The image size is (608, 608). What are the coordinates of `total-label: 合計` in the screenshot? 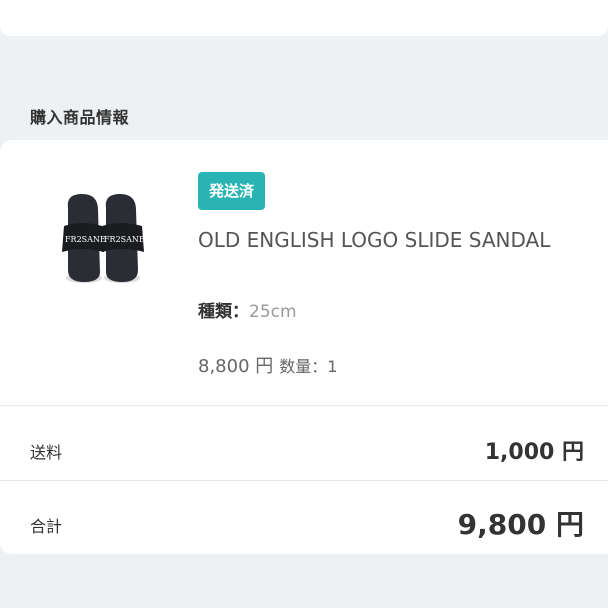 It's located at (46, 526).